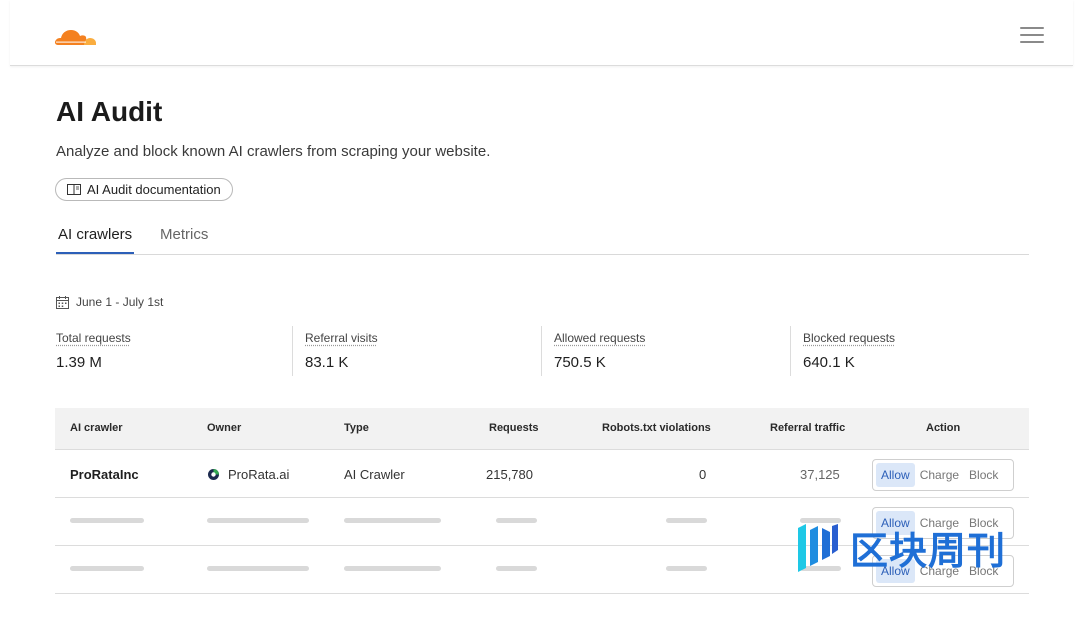 The image size is (1080, 624). What do you see at coordinates (541, 33) in the screenshot?
I see `top-navigation-bar` at bounding box center [541, 33].